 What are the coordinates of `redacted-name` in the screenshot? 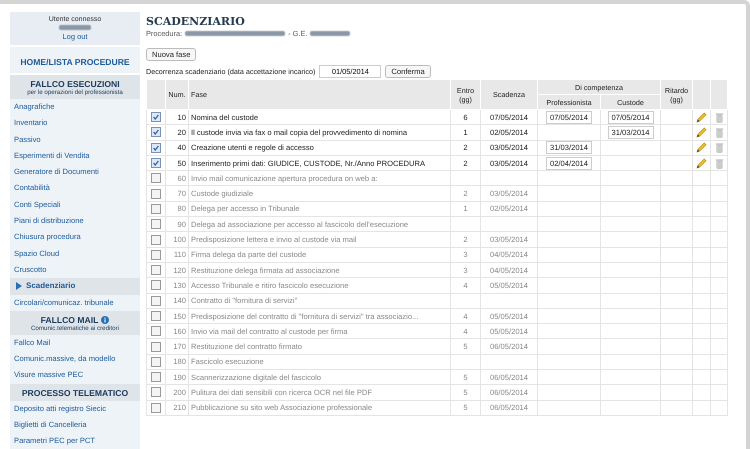 It's located at (75, 27).